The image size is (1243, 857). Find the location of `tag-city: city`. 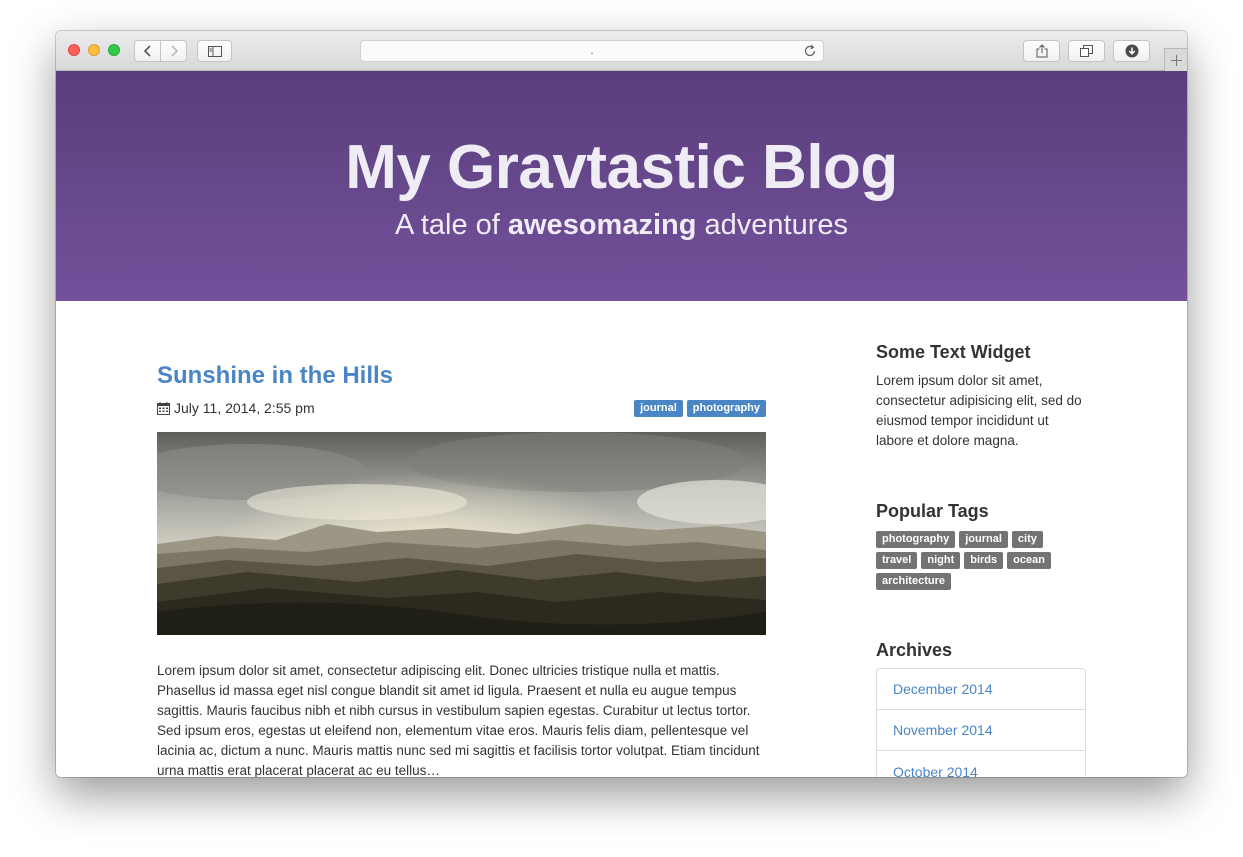

tag-city: city is located at coordinates (1027, 539).